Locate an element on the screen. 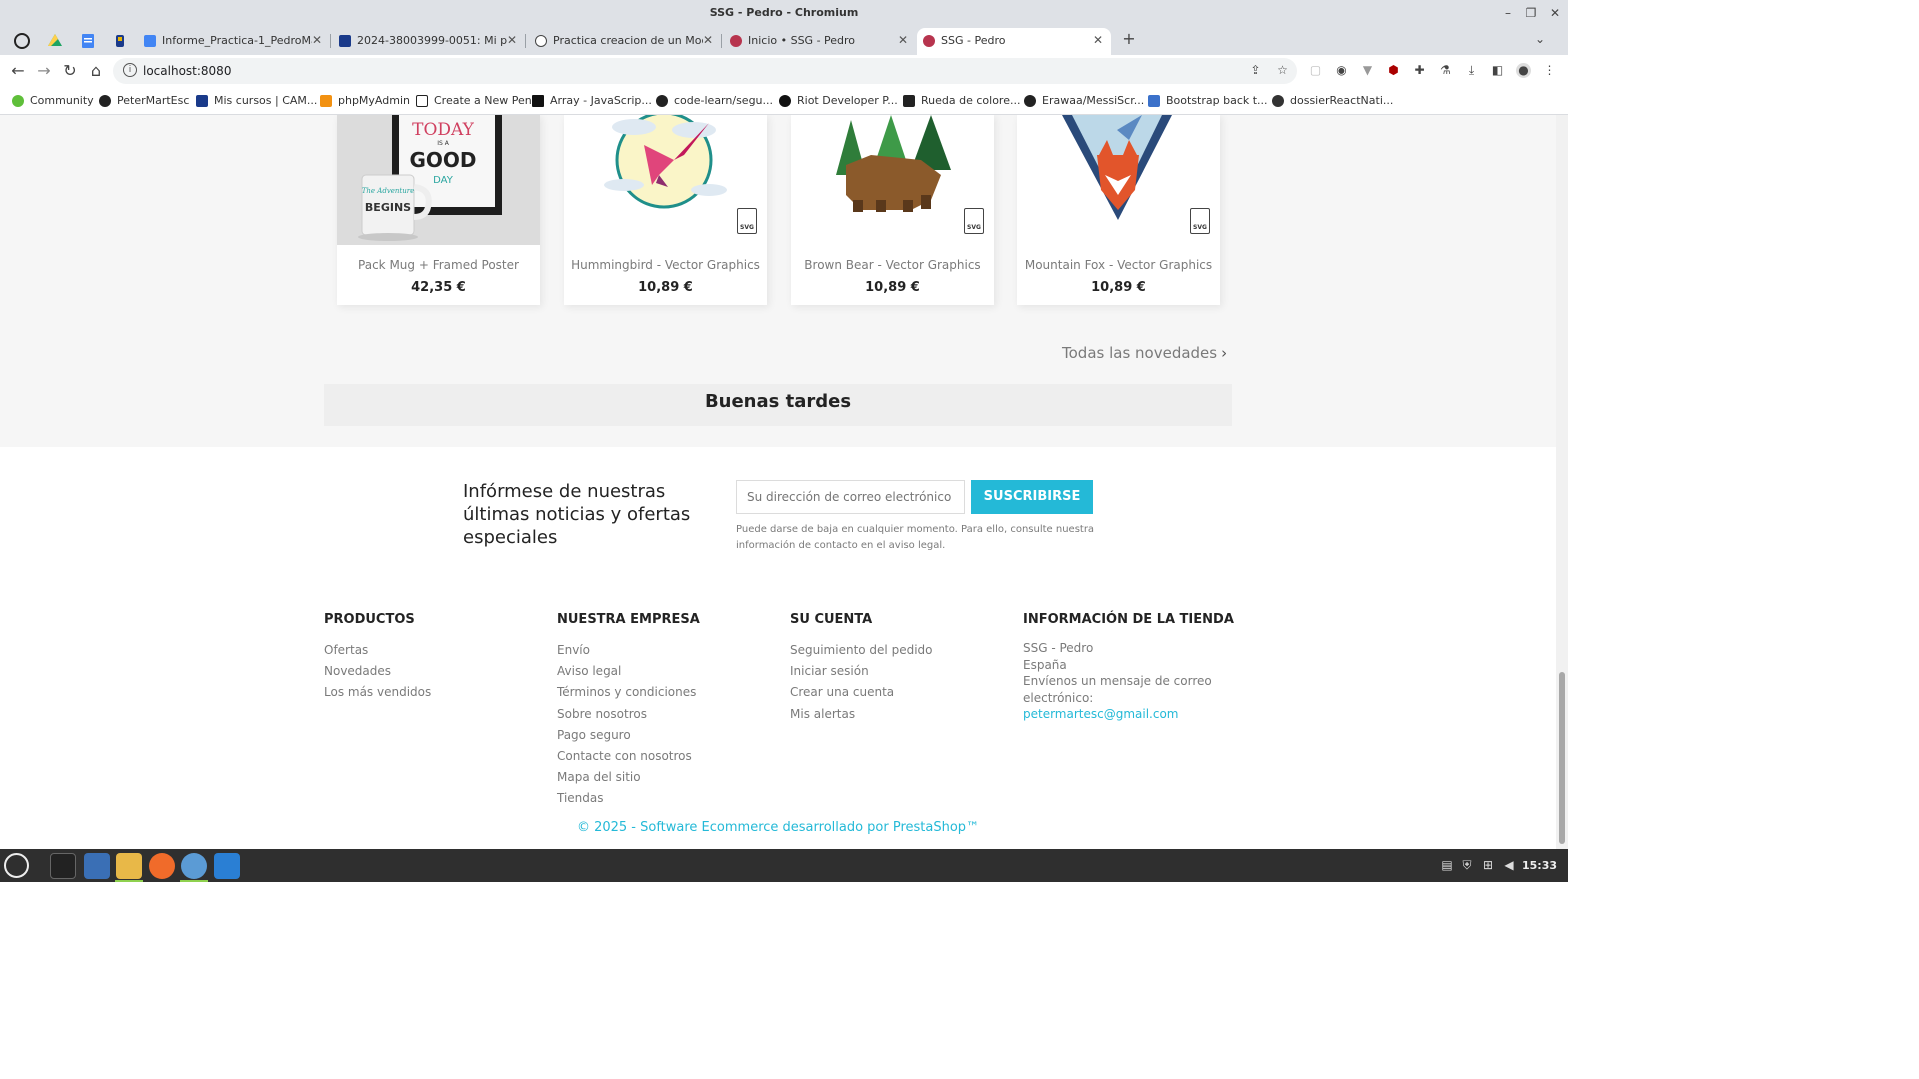  bookmark-item: Create a New Pen is located at coordinates (474, 101).